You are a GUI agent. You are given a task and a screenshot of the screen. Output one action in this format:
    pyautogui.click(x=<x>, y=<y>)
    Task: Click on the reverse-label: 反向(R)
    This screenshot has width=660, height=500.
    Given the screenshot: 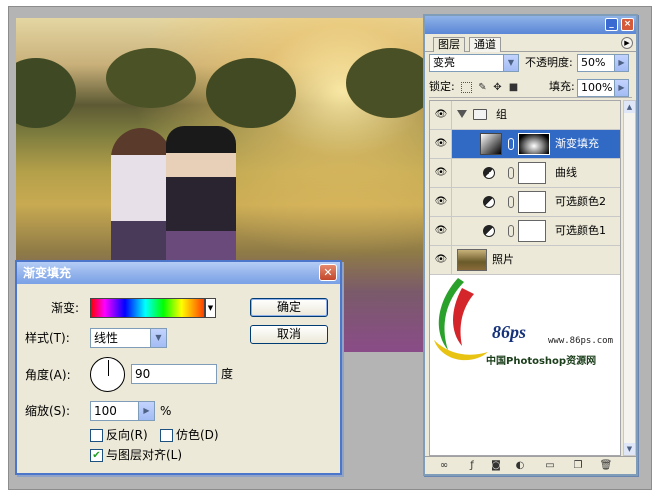 What is the action you would take?
    pyautogui.click(x=127, y=435)
    